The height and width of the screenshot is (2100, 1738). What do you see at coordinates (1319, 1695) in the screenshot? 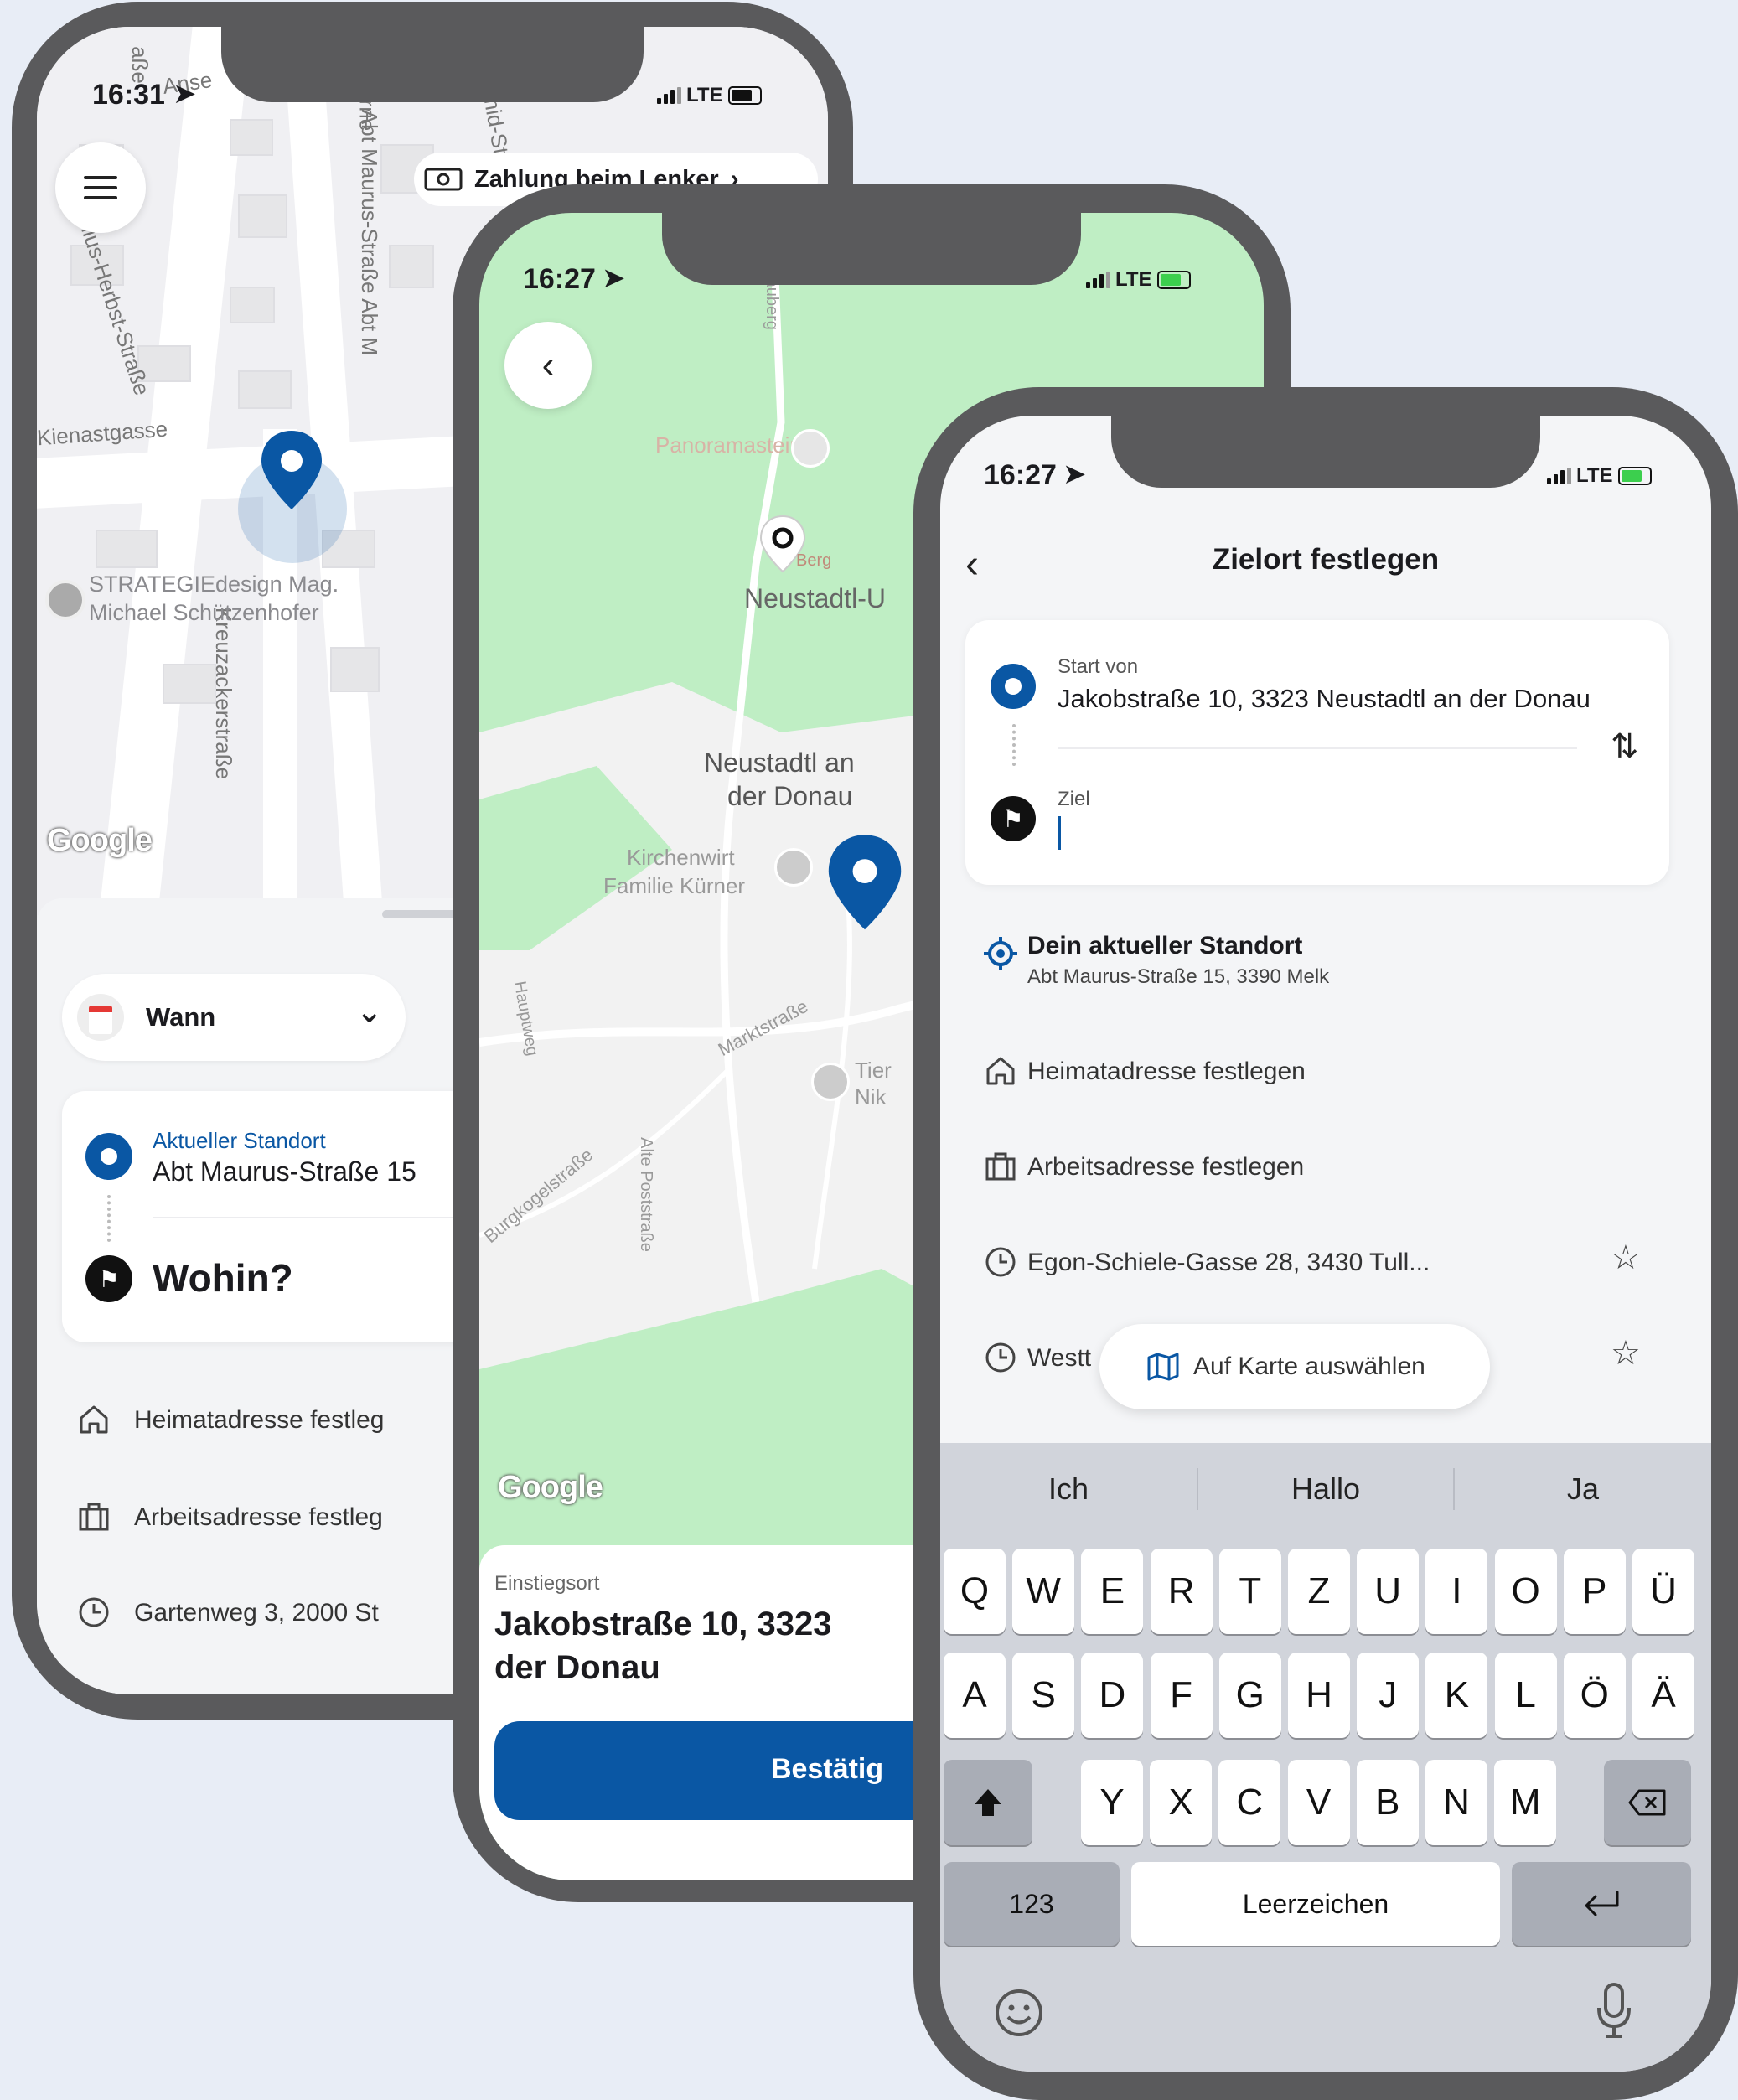
I see `key-h: H` at bounding box center [1319, 1695].